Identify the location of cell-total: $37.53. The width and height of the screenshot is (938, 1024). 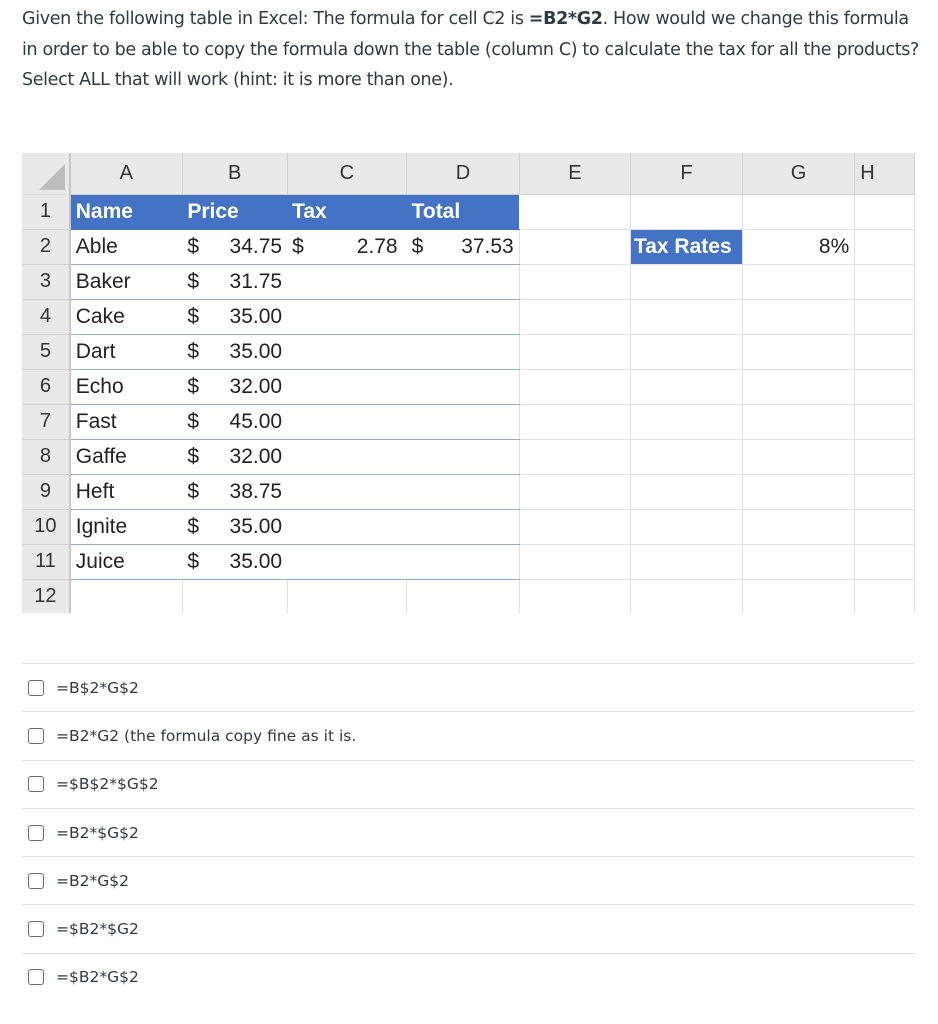
(463, 247).